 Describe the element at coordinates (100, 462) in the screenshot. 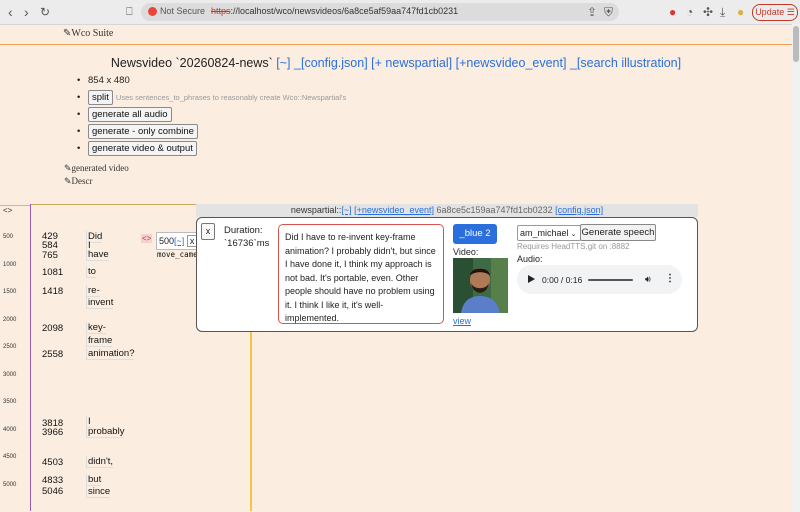

I see `word-item: didn't,` at that location.